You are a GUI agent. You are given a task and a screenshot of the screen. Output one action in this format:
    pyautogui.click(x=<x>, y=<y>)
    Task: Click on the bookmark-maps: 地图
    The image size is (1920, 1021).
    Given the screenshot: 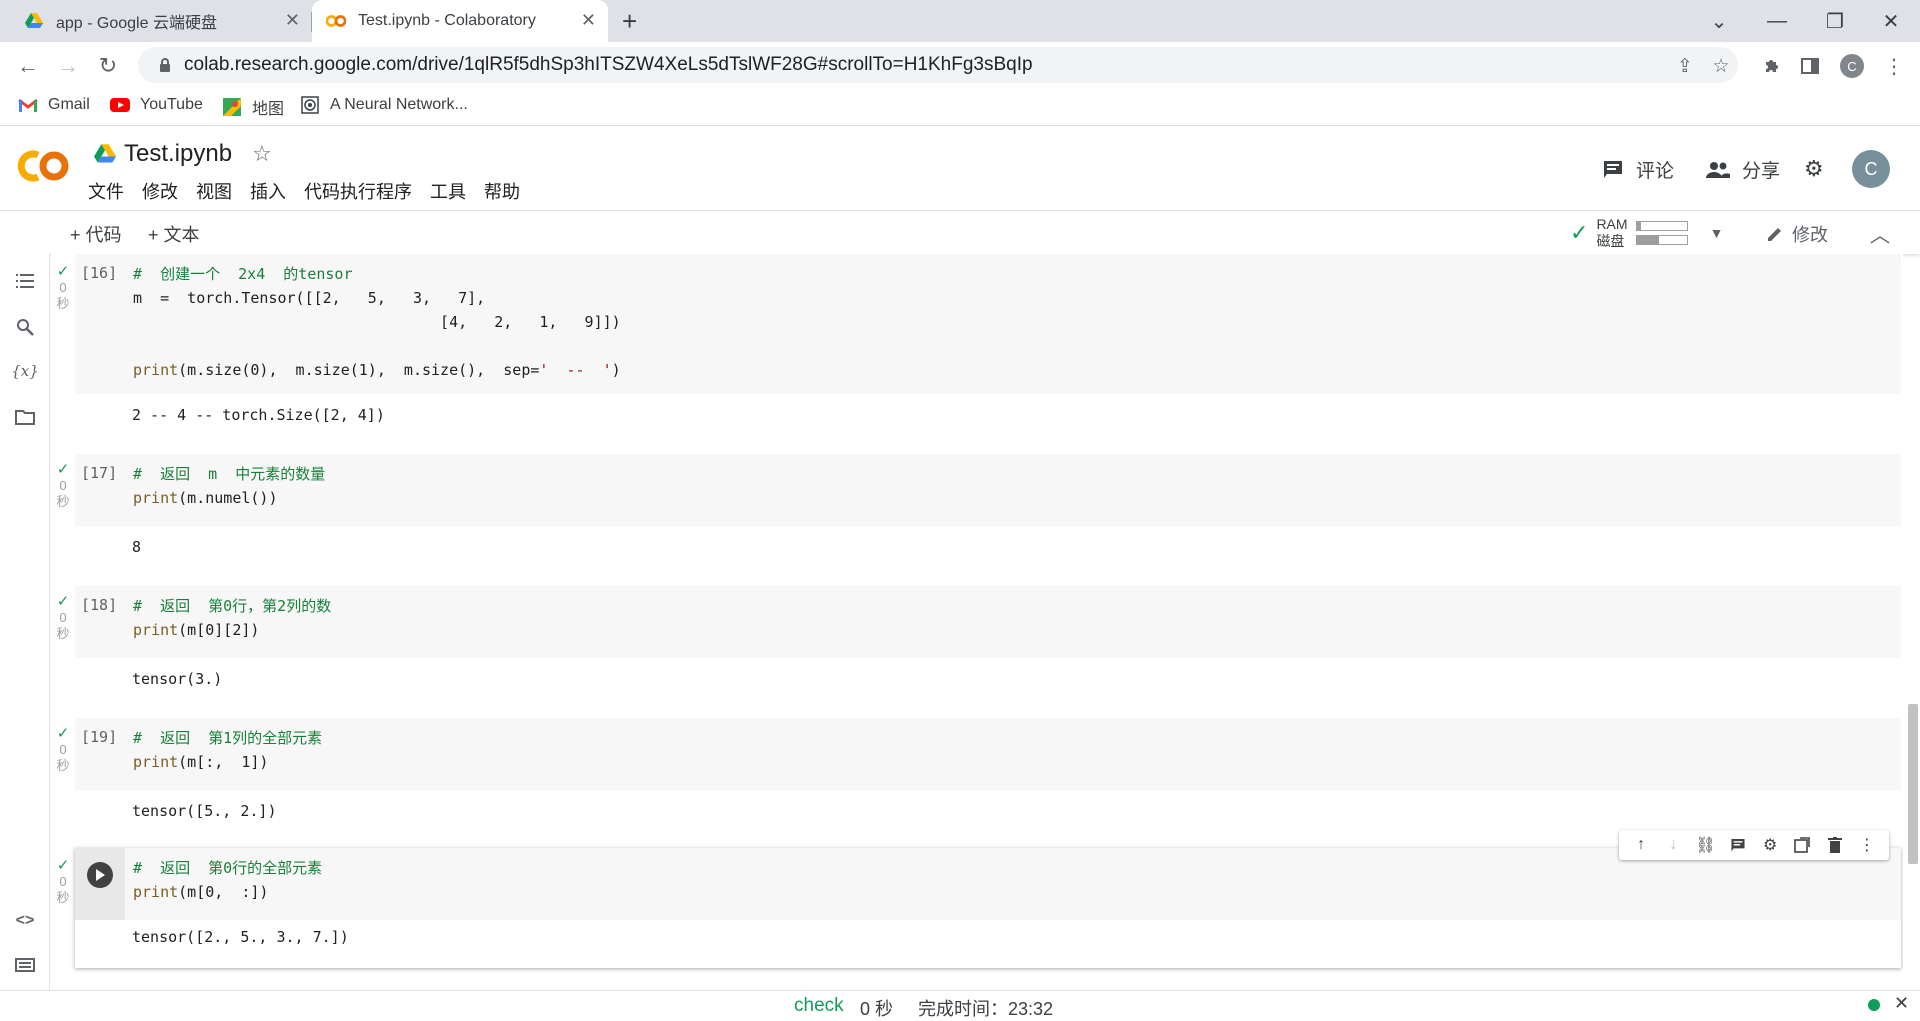 What is the action you would take?
    pyautogui.click(x=253, y=107)
    